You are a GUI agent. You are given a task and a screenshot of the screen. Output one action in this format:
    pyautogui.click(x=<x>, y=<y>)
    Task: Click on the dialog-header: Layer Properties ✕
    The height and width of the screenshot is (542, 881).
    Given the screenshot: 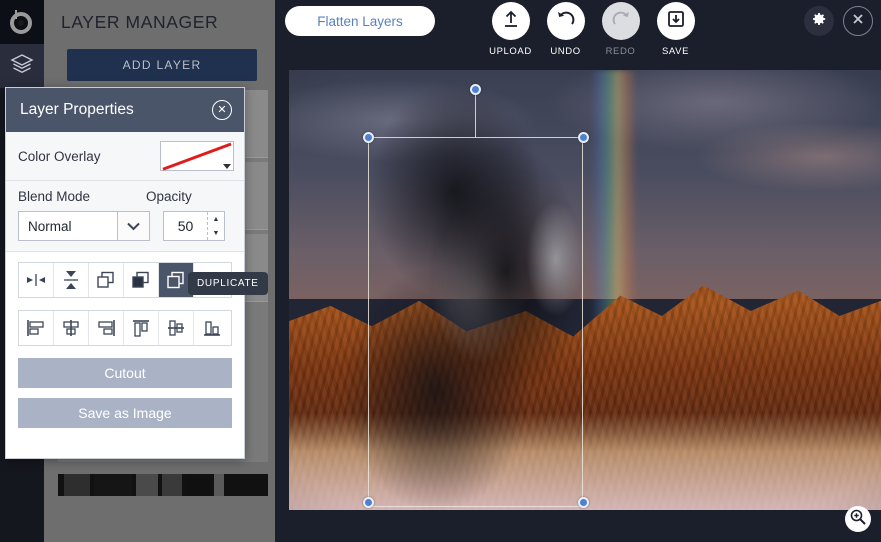 What is the action you would take?
    pyautogui.click(x=125, y=110)
    